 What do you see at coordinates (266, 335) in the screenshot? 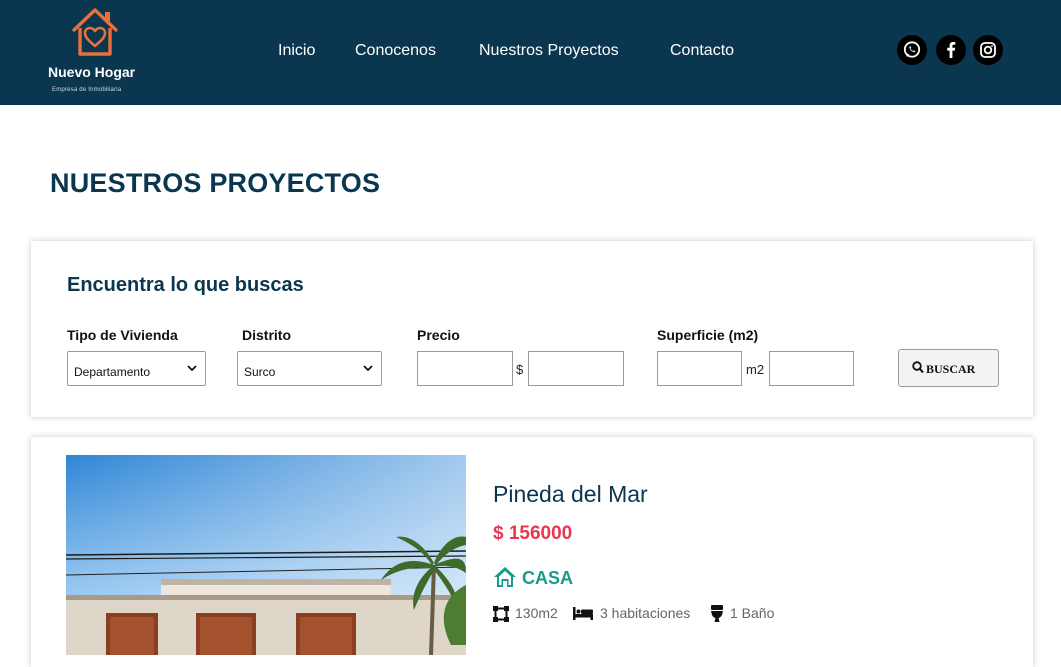
I see `distrito-label: Distrito` at bounding box center [266, 335].